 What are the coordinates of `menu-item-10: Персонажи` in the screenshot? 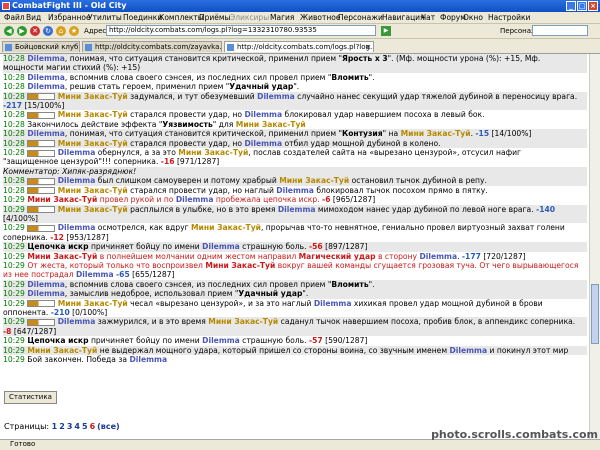 It's located at (360, 17).